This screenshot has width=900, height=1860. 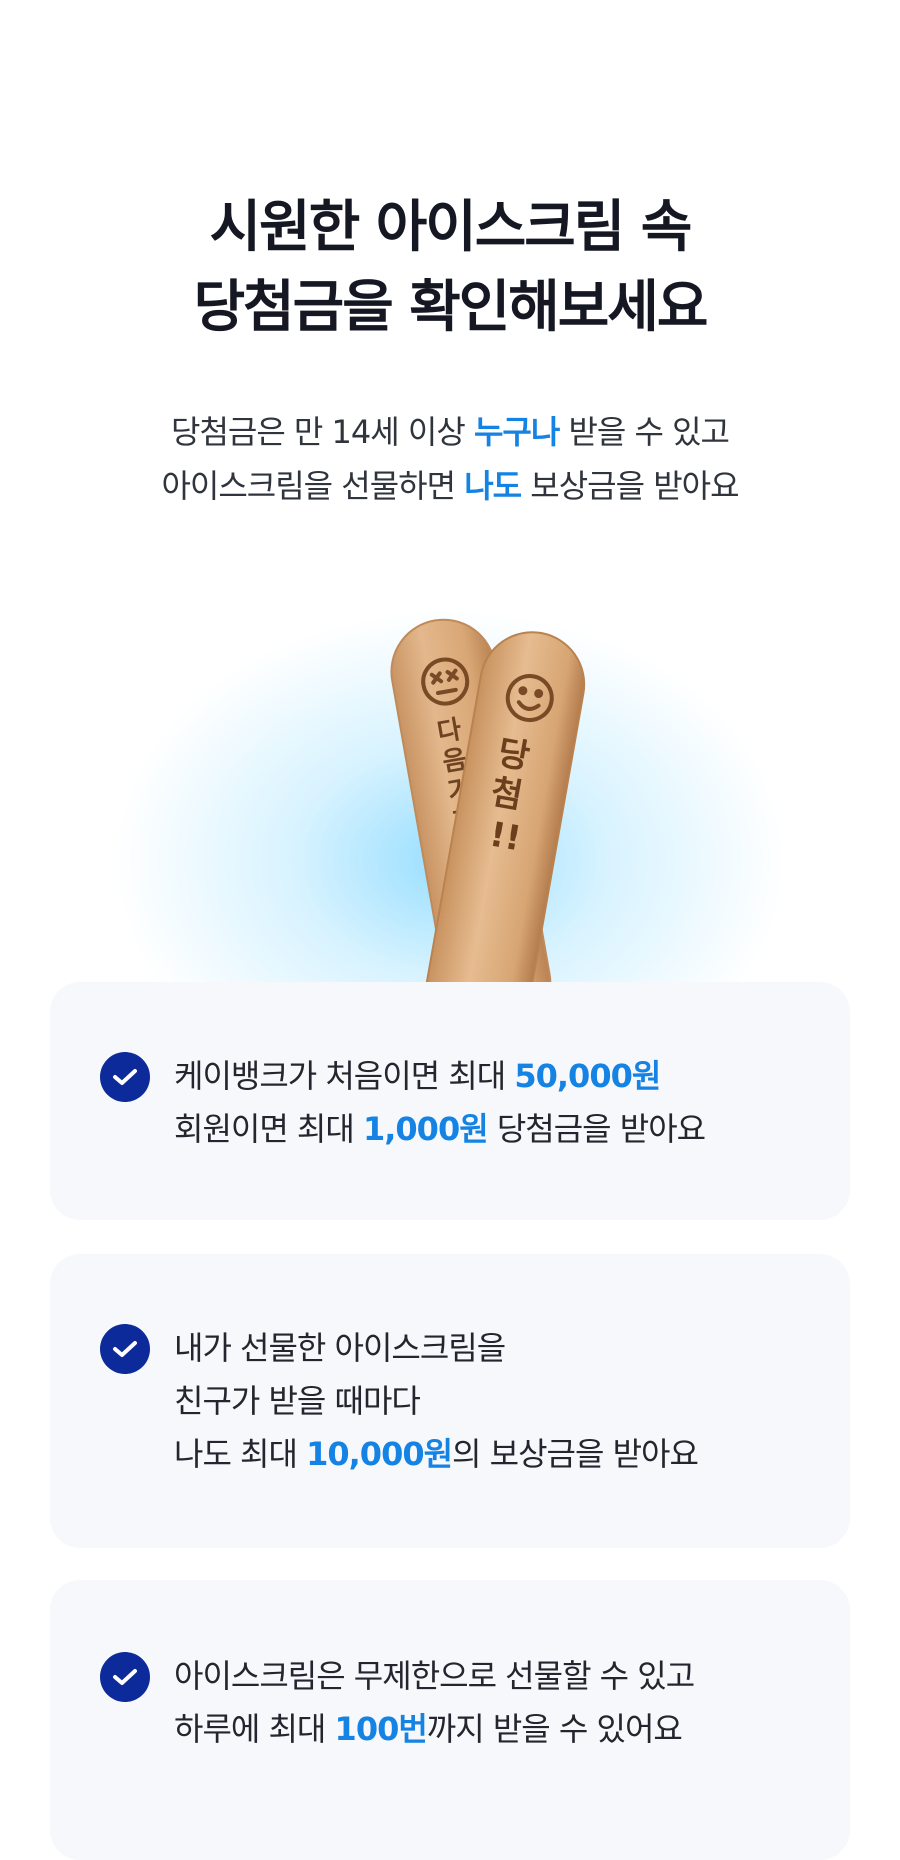 I want to click on intro-highlight-me-too: 나도, so click(x=493, y=486).